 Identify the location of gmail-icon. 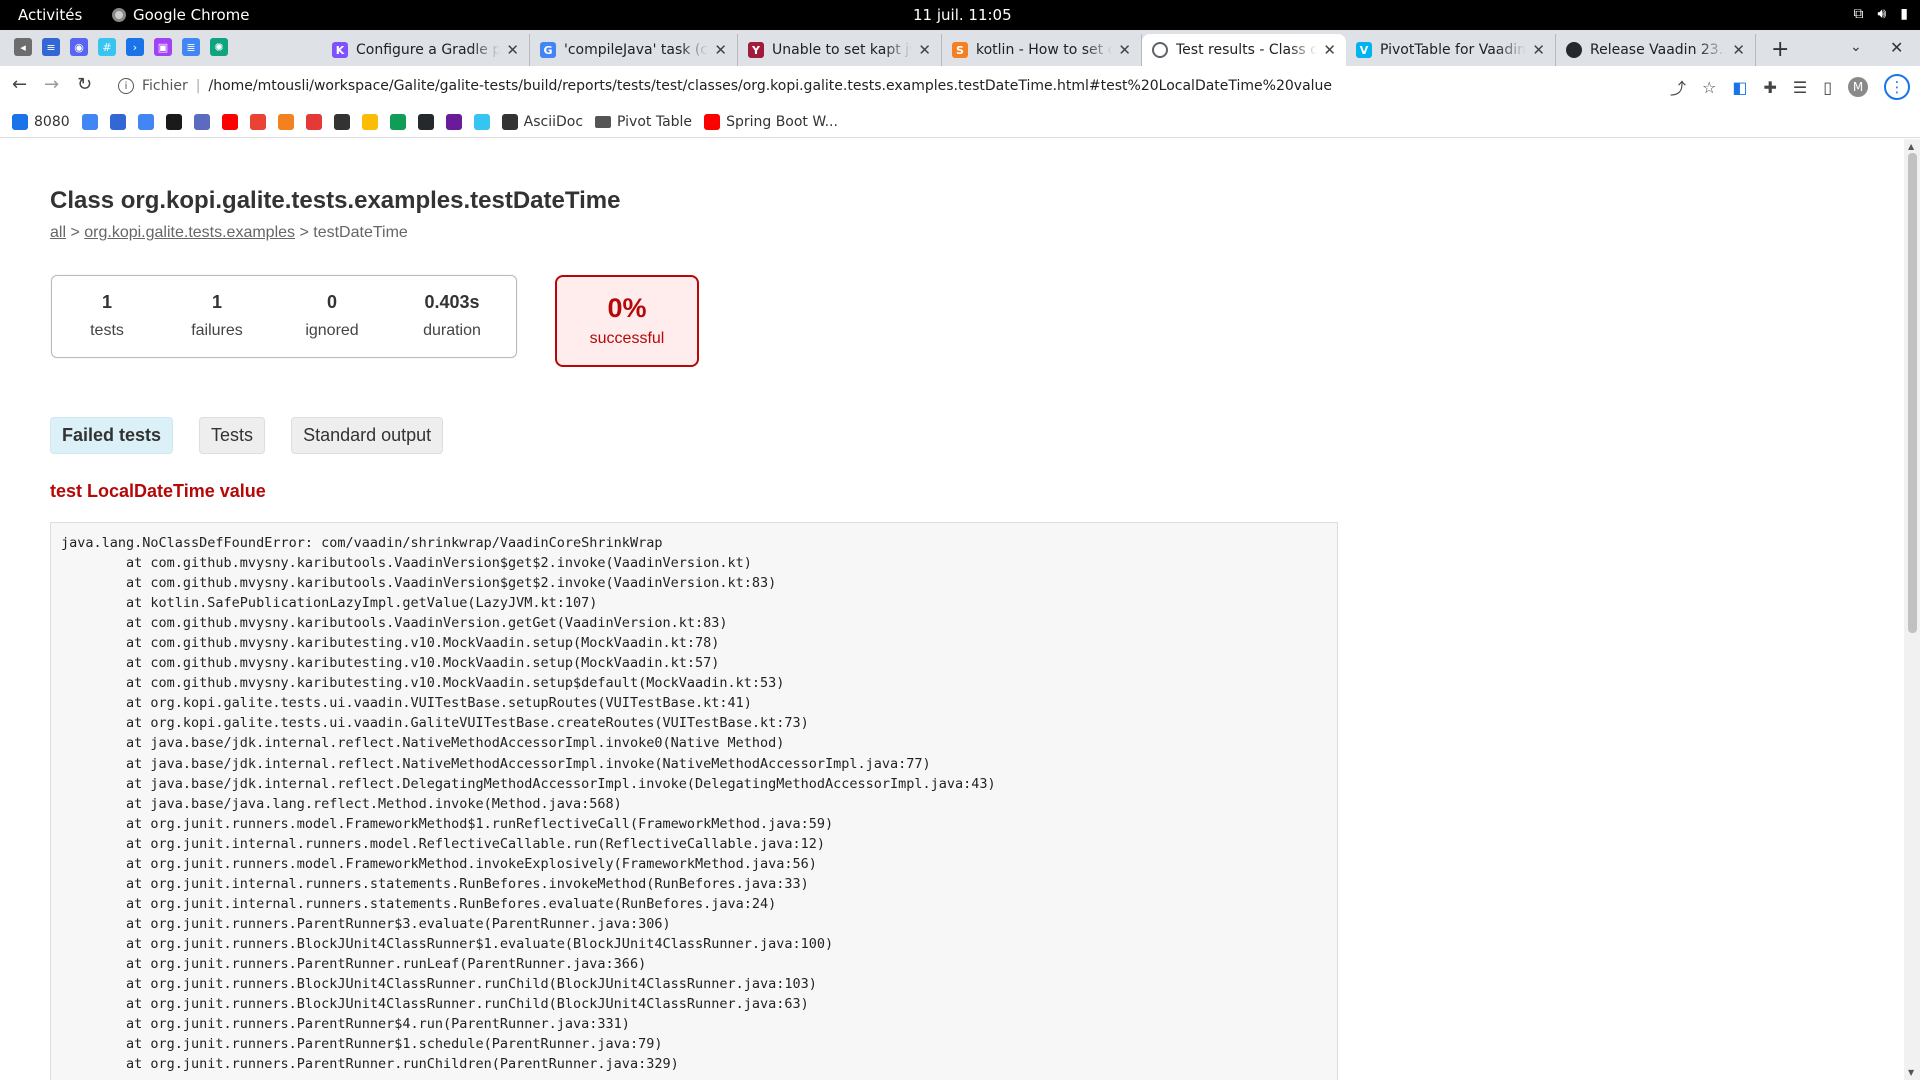
(257, 121).